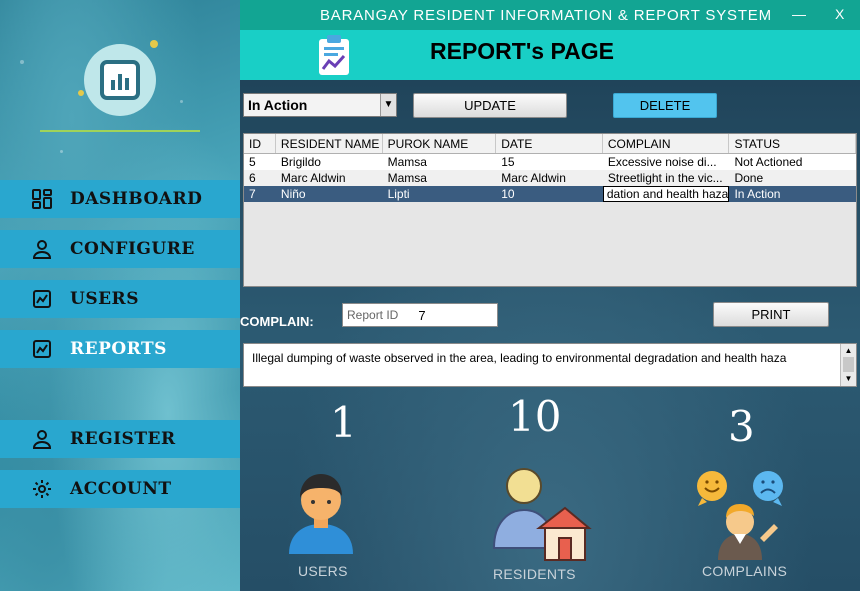  I want to click on table-cell: In Action, so click(757, 194).